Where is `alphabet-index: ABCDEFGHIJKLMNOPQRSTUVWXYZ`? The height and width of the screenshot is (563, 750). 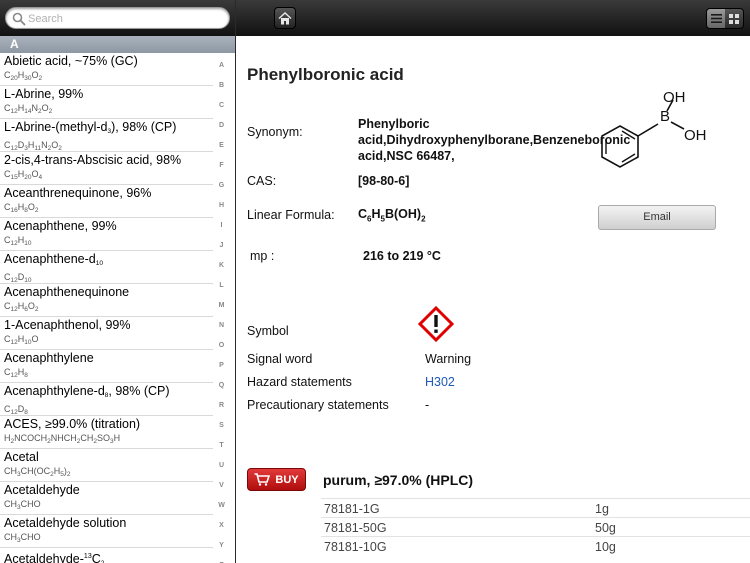
alphabet-index: ABCDEFGHIJKLMNOPQRSTUVWXYZ is located at coordinates (221, 309).